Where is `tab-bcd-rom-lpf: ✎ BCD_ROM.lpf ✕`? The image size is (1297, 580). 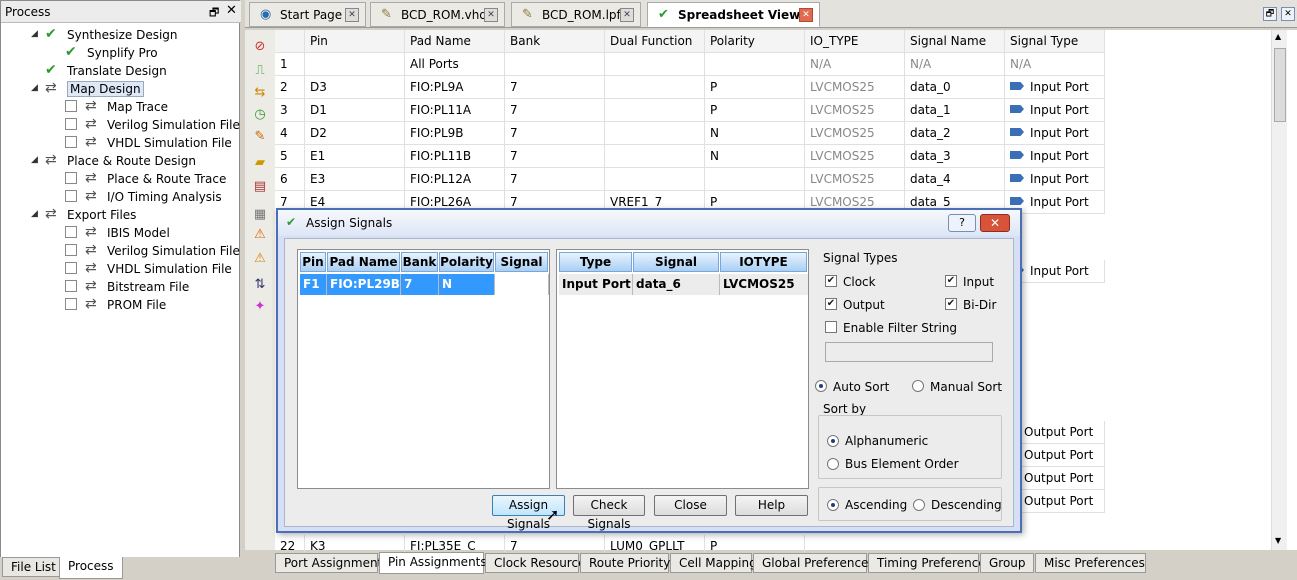
tab-bcd-rom-lpf: ✎ BCD_ROM.lpf ✕ is located at coordinates (576, 14).